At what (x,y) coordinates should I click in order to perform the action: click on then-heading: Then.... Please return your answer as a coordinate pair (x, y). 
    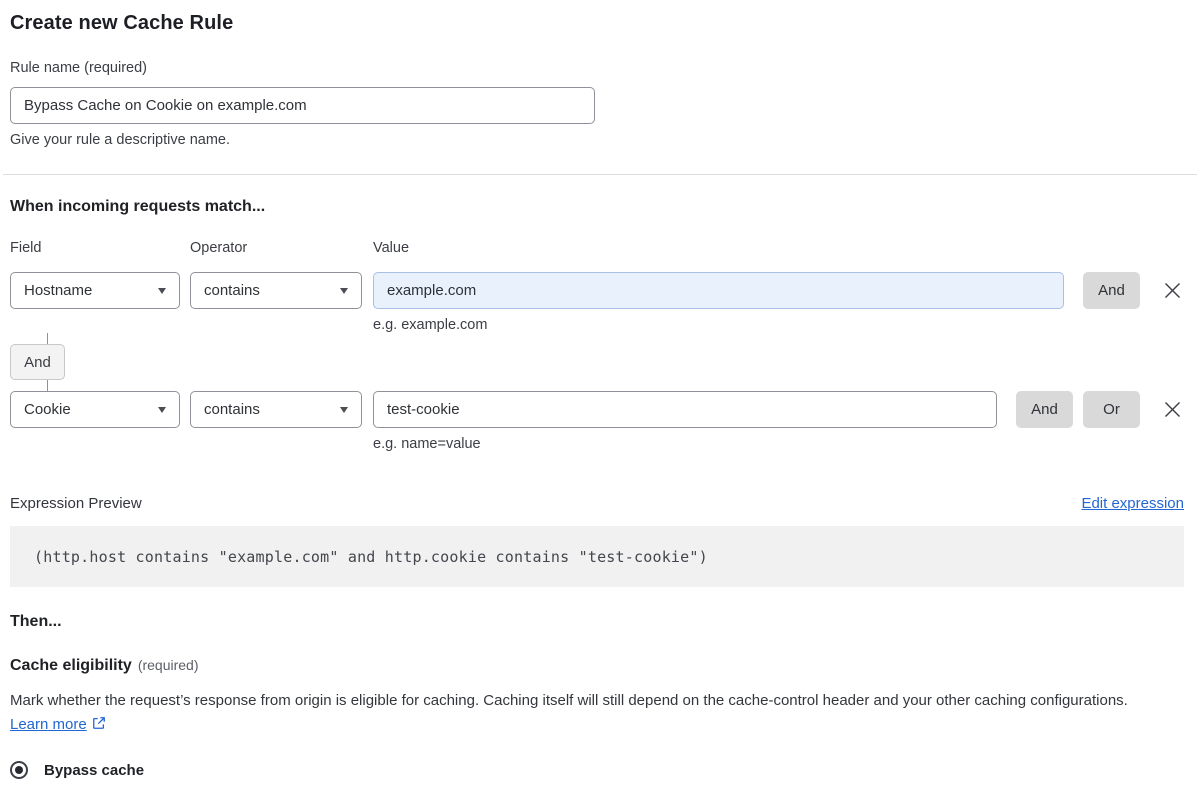
    Looking at the image, I should click on (36, 621).